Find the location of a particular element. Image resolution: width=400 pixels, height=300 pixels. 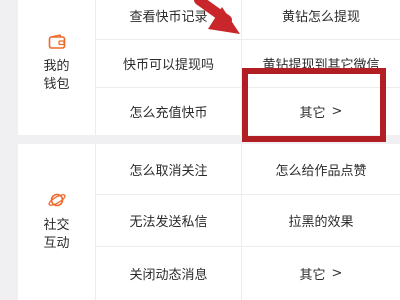

wallet-other-link: 其它 > is located at coordinates (321, 111).